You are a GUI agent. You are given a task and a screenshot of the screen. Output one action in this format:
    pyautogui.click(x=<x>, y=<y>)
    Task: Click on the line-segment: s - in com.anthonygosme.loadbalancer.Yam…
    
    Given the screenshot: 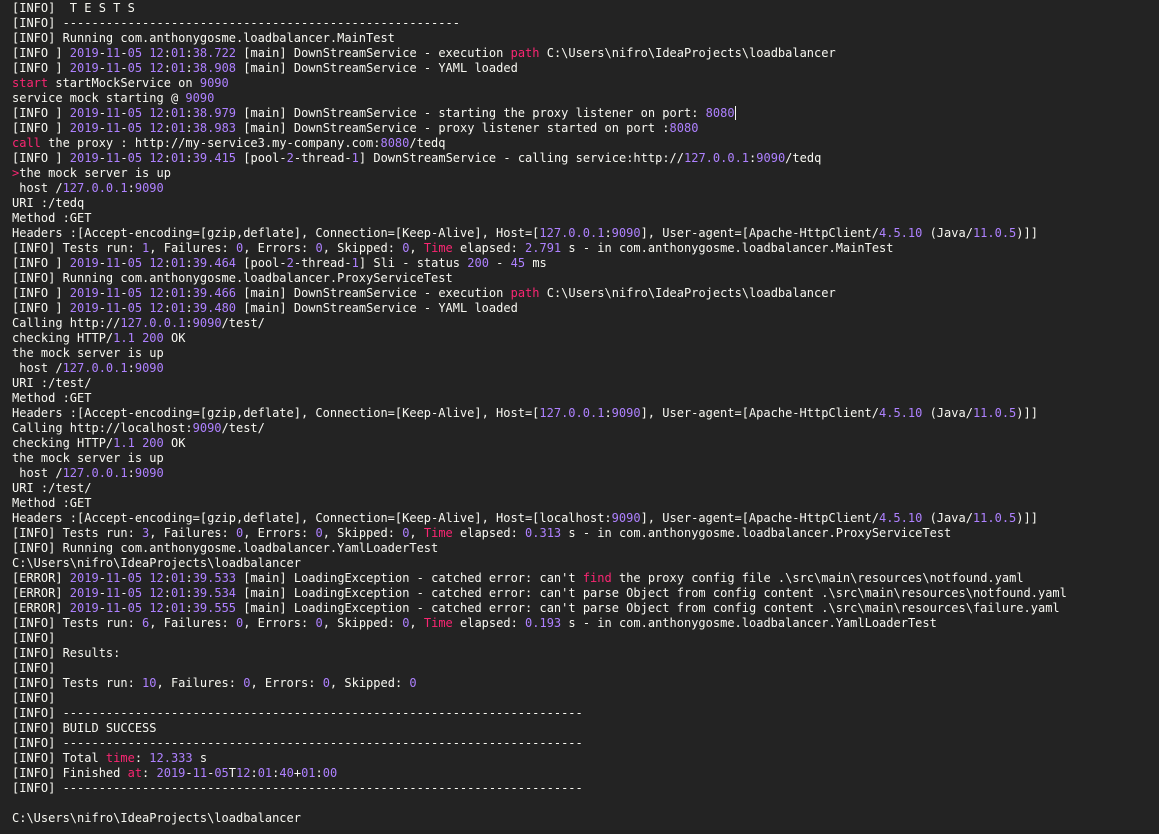 What is the action you would take?
    pyautogui.click(x=749, y=623)
    